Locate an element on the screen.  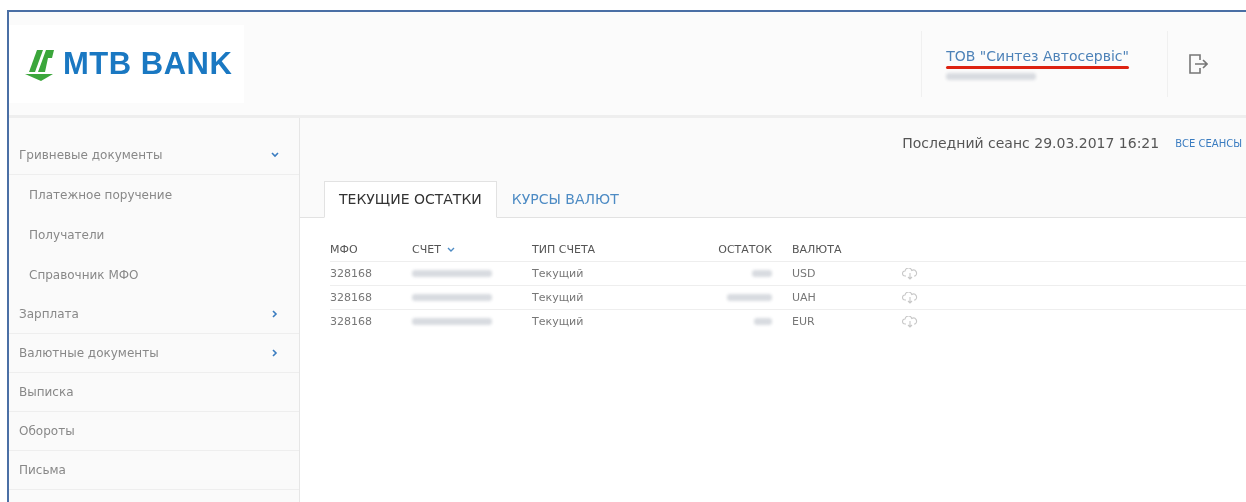
table-cell: EUR is located at coordinates (803, 321).